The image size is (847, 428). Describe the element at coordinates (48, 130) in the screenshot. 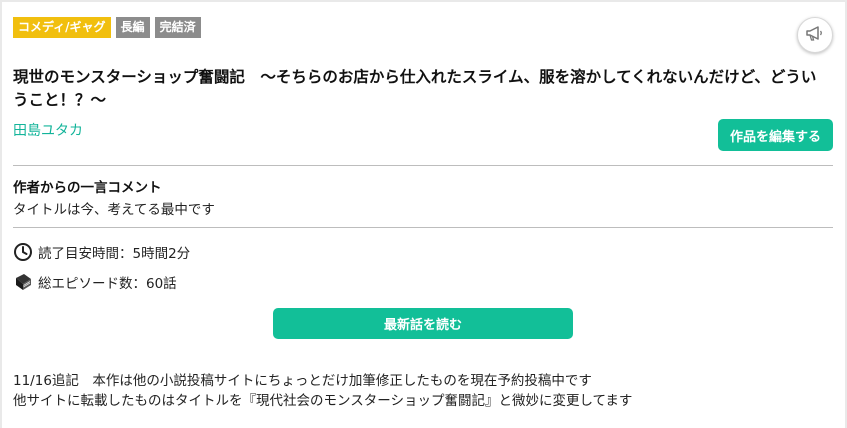

I see `author-link: 田島ユタカ` at that location.